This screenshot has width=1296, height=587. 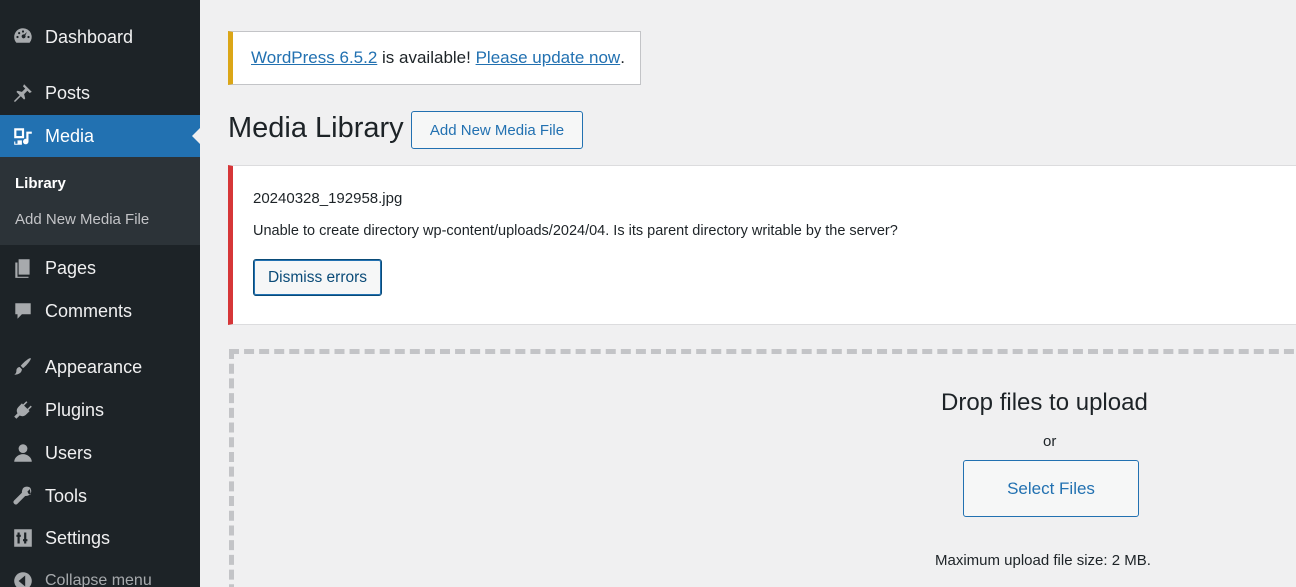 I want to click on sidebar-item-comments: Comments, so click(x=100, y=311).